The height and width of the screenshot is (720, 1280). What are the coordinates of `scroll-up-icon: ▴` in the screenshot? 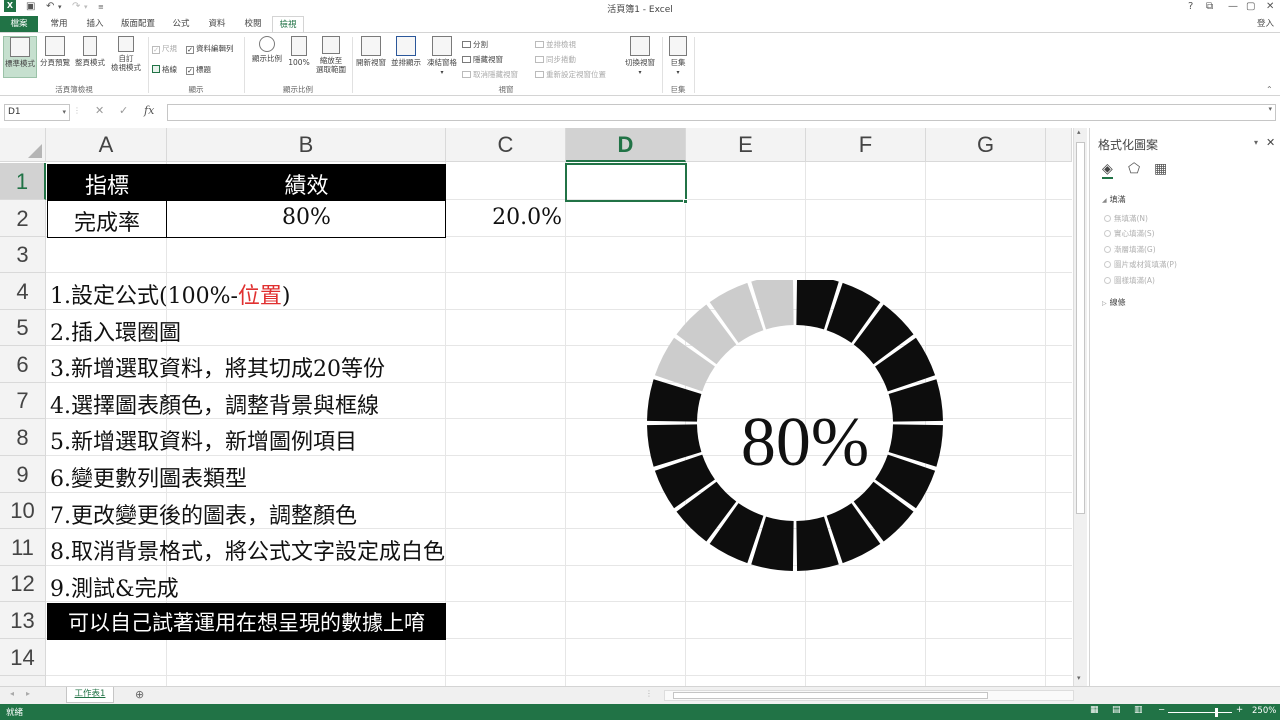 It's located at (1079, 132).